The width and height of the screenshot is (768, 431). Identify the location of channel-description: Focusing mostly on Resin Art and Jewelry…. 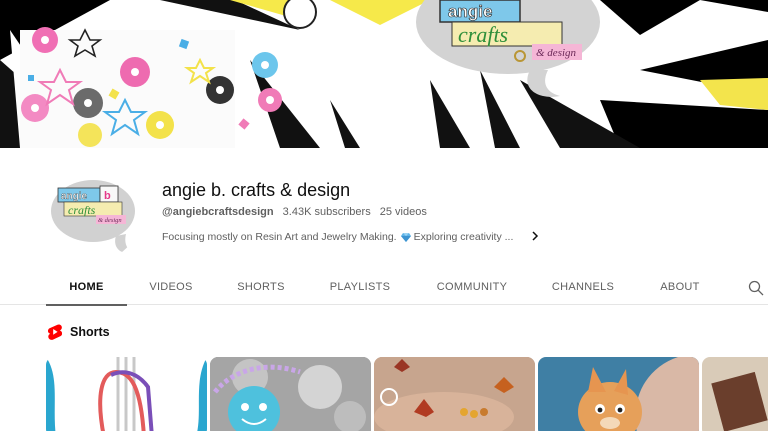
(337, 237).